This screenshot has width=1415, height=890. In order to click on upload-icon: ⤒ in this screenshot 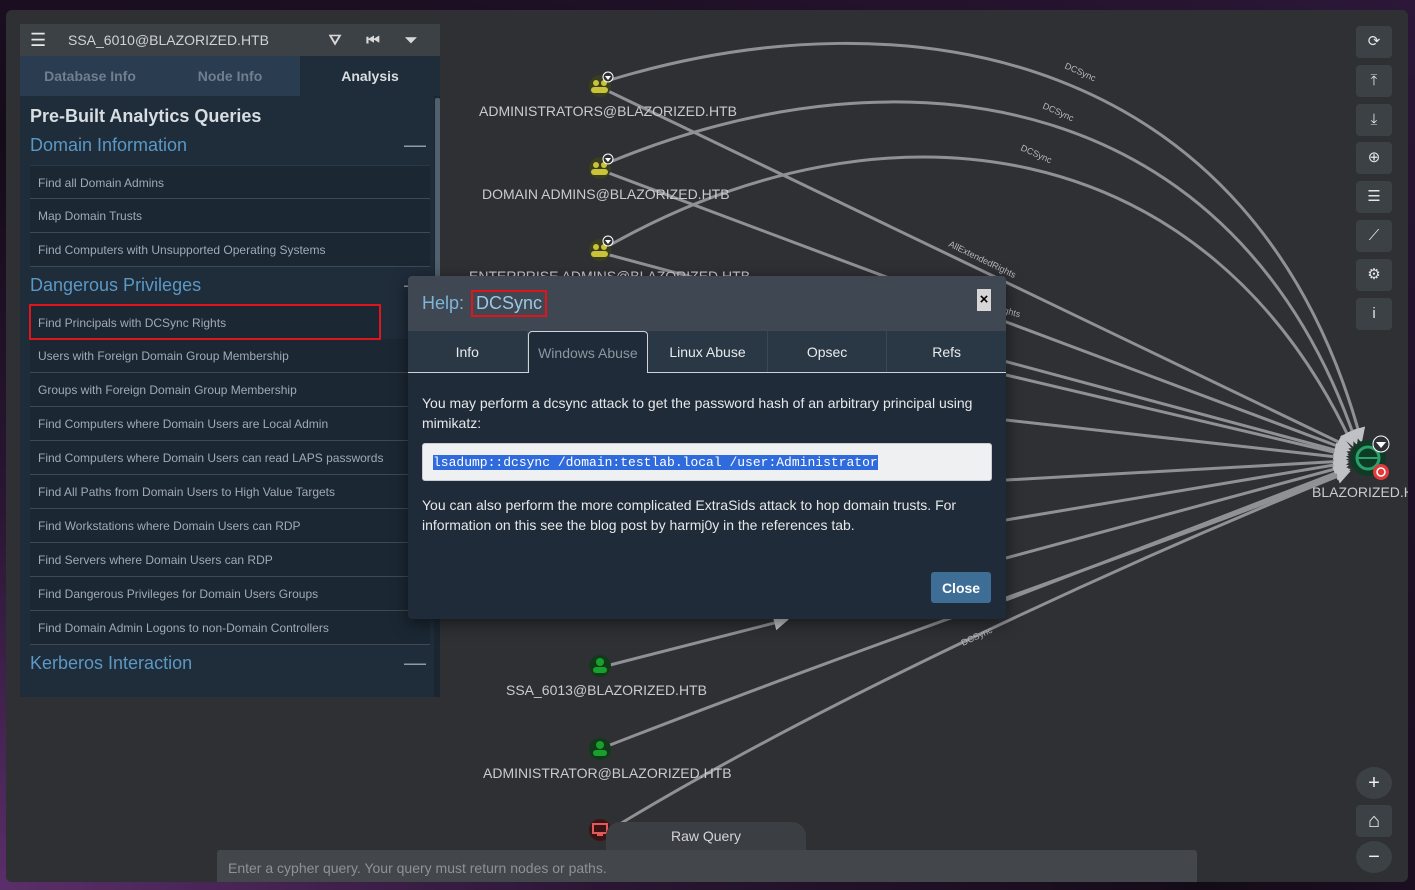, I will do `click(1374, 81)`.